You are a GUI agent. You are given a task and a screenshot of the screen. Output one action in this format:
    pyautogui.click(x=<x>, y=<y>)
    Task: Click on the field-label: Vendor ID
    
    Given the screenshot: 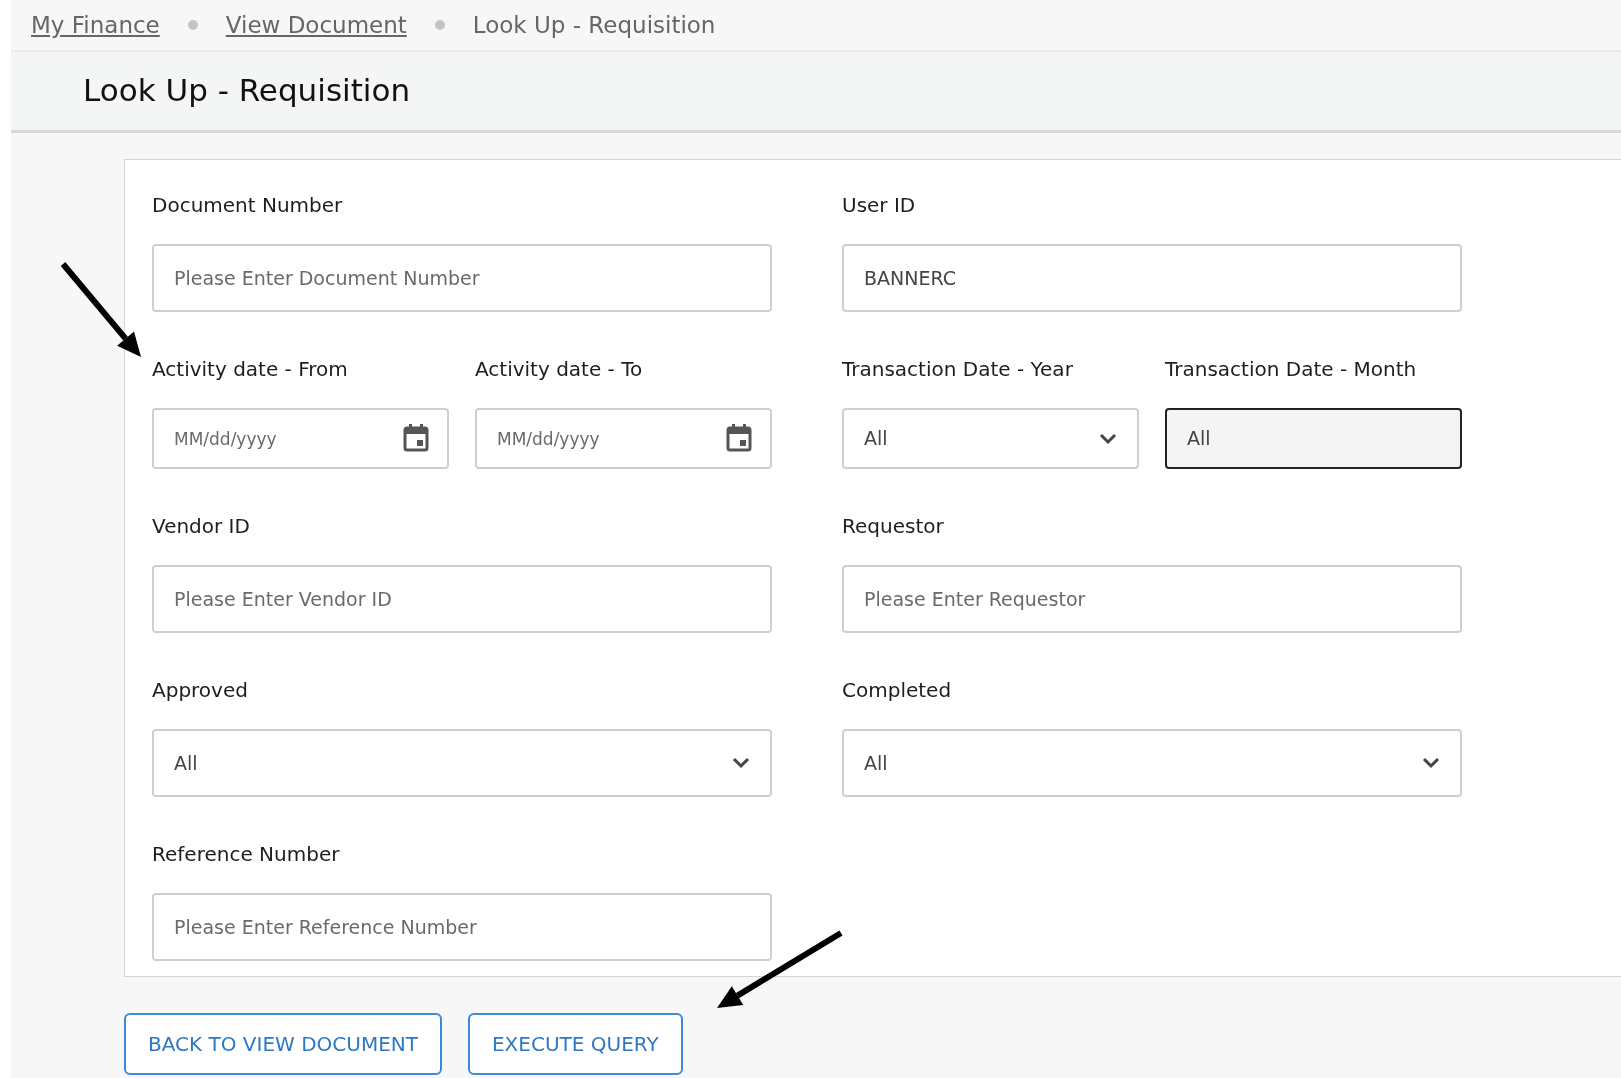 What is the action you would take?
    pyautogui.click(x=201, y=526)
    